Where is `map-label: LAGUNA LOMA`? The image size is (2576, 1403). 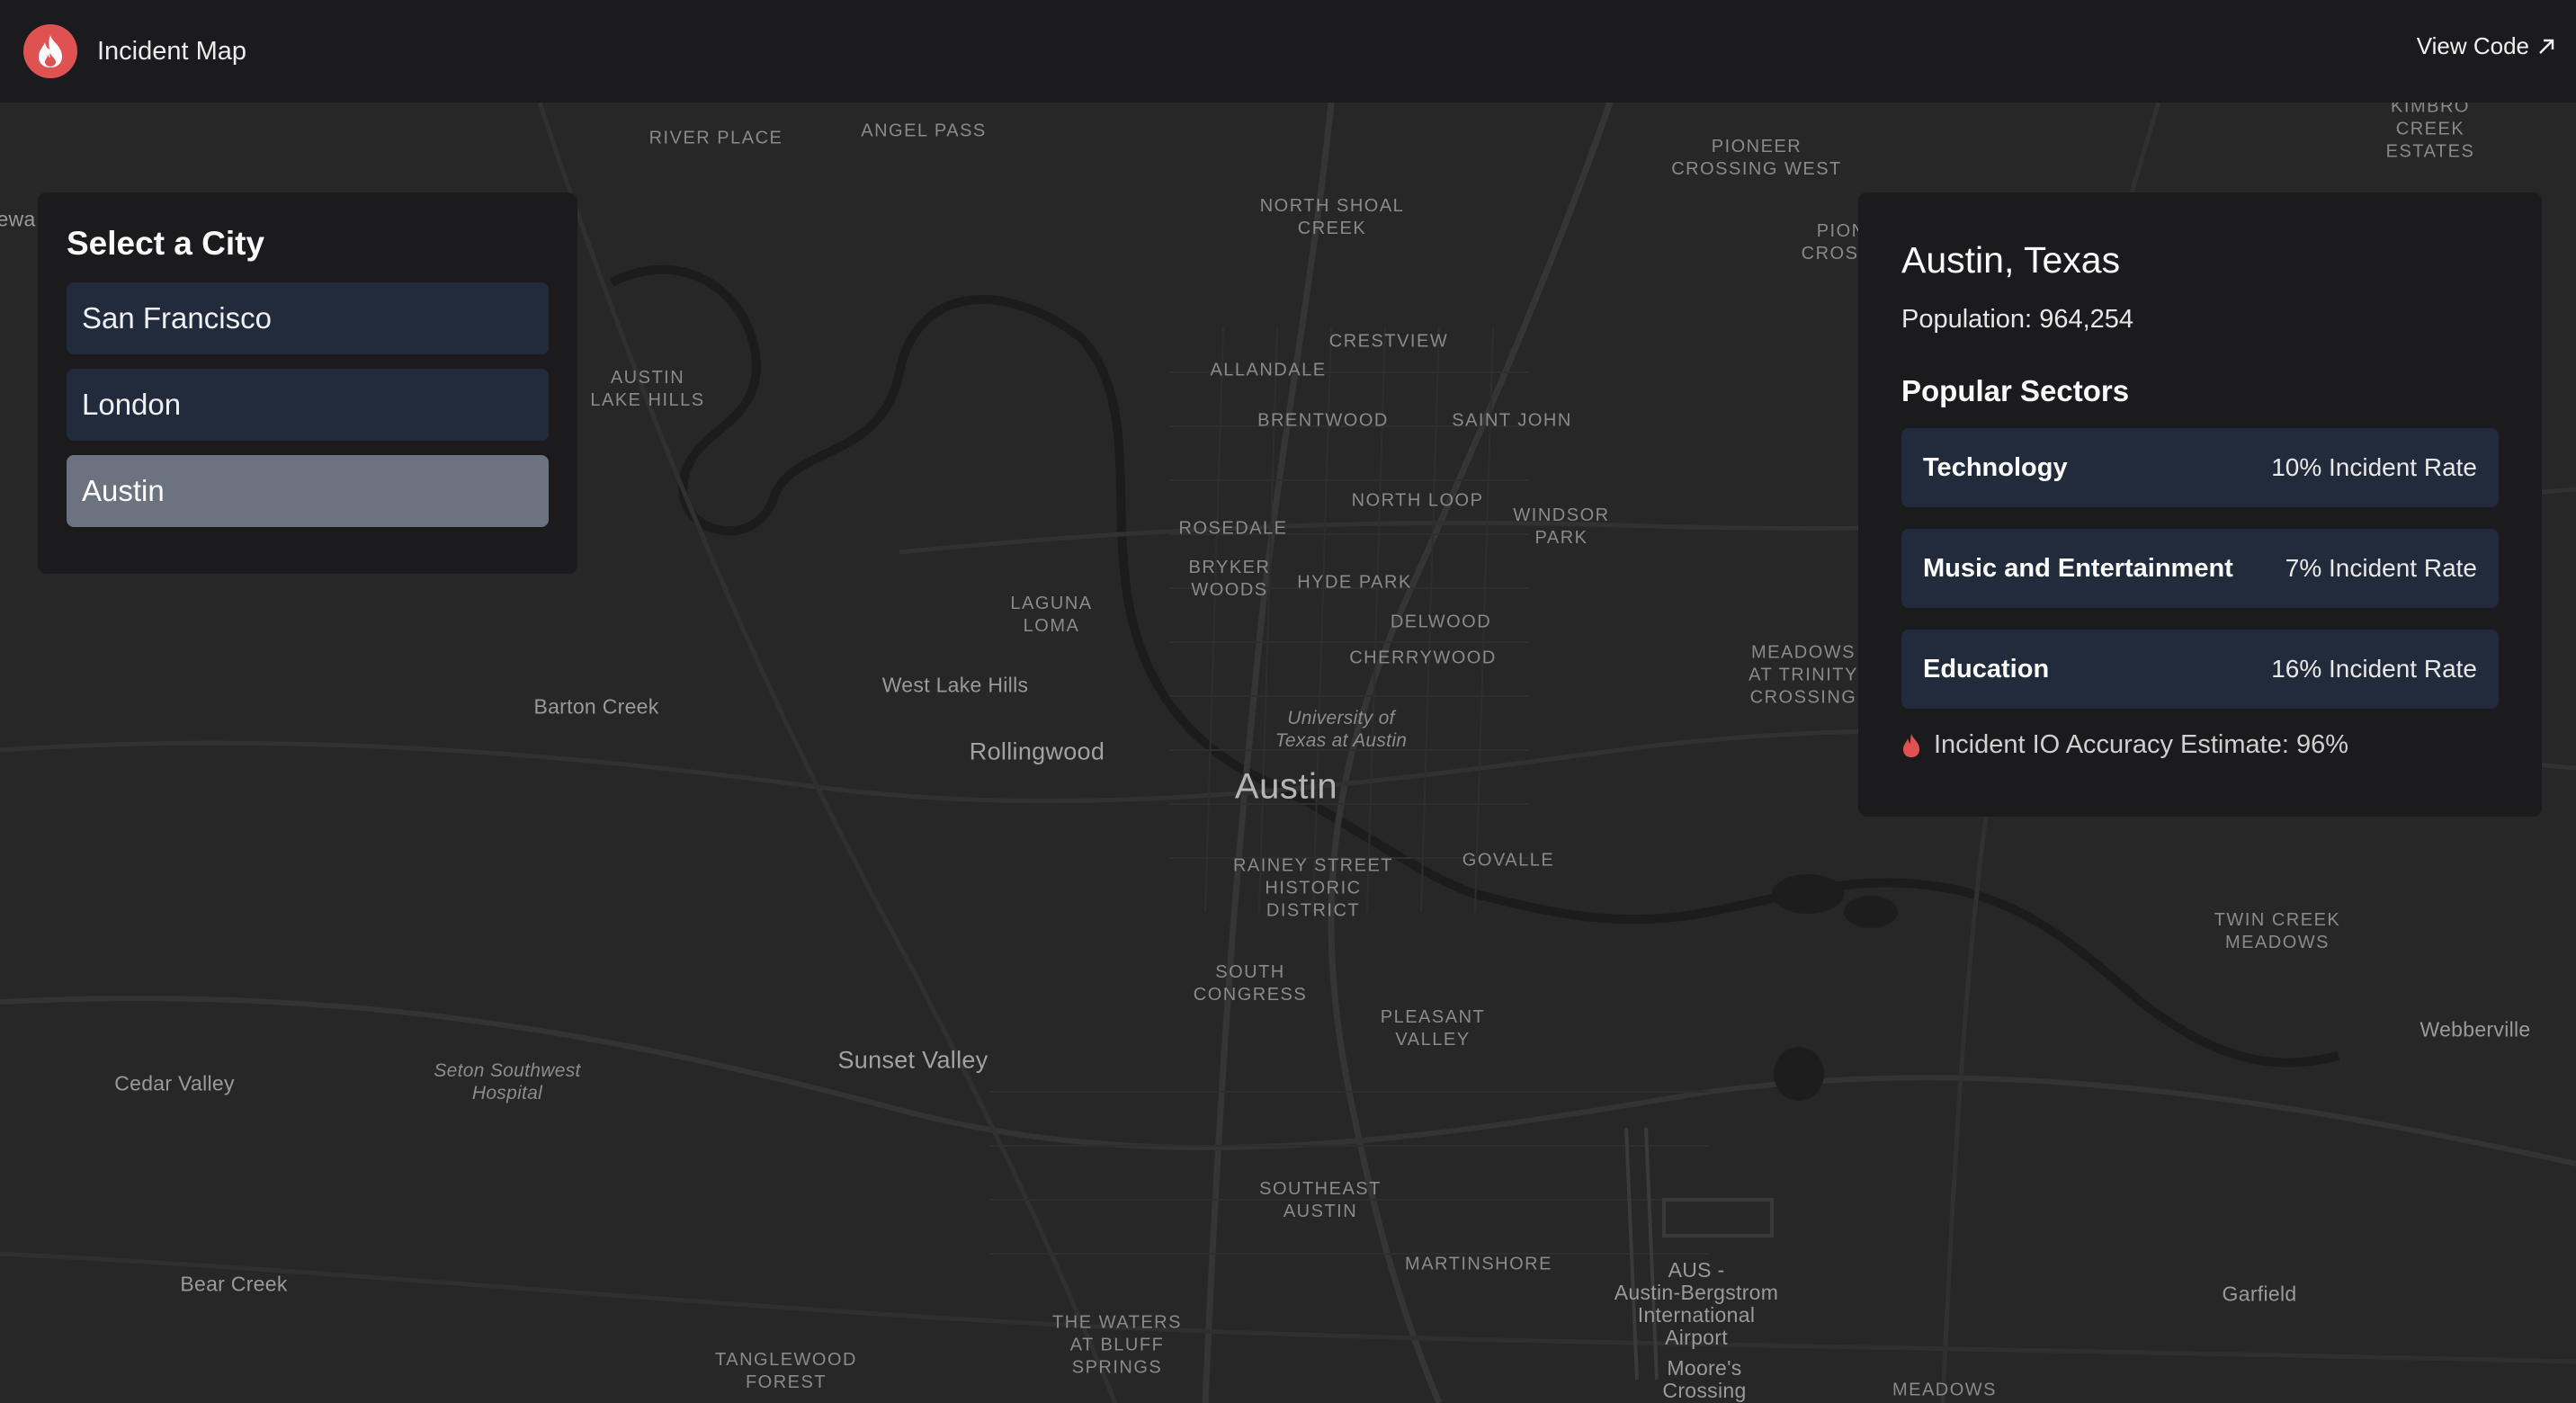 map-label: LAGUNA LOMA is located at coordinates (1051, 615).